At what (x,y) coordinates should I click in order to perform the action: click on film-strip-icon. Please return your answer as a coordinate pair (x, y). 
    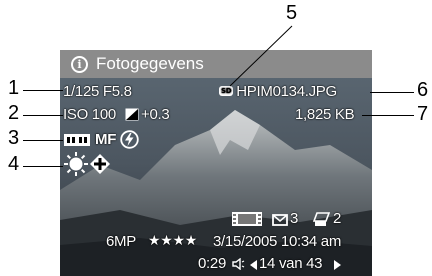
    Looking at the image, I should click on (247, 219).